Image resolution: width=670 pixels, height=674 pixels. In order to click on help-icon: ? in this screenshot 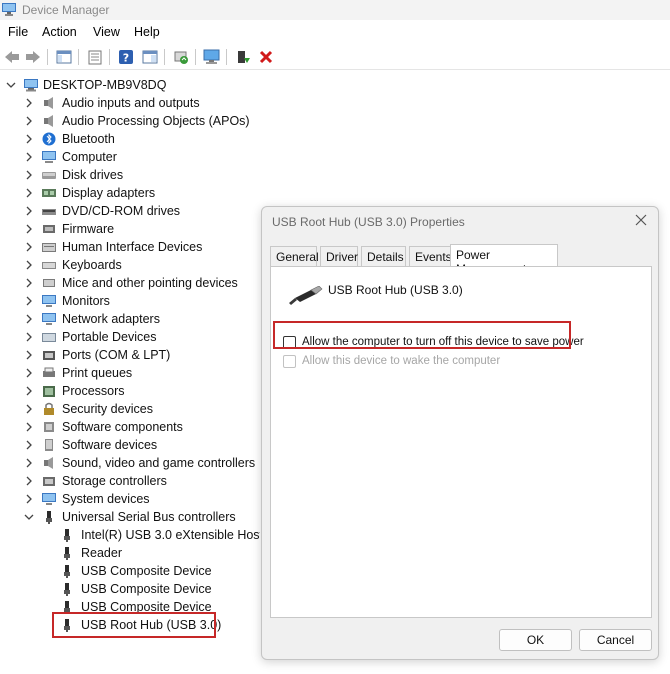, I will do `click(126, 57)`.